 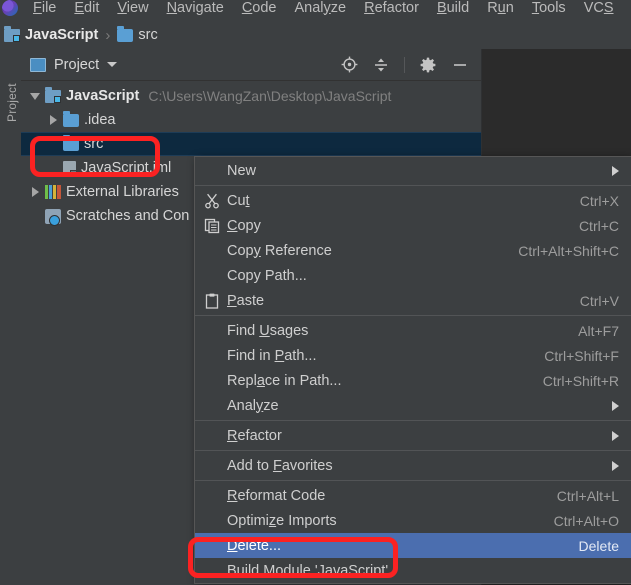 I want to click on menu-item-label: Add to Favorites, so click(x=280, y=465).